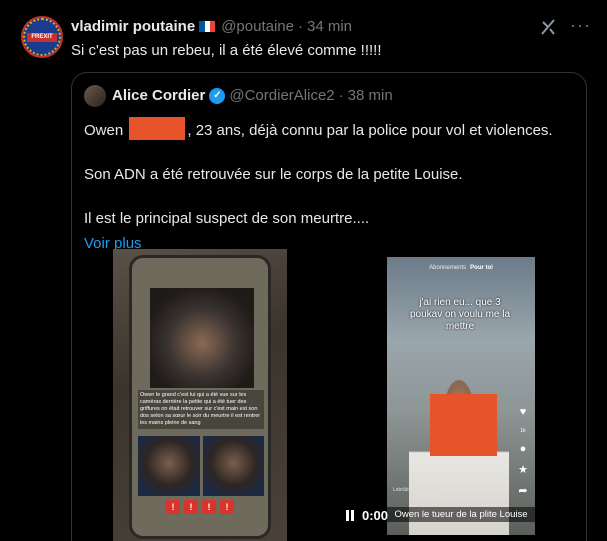  I want to click on emoji-row: ! ! ! !, so click(200, 507).